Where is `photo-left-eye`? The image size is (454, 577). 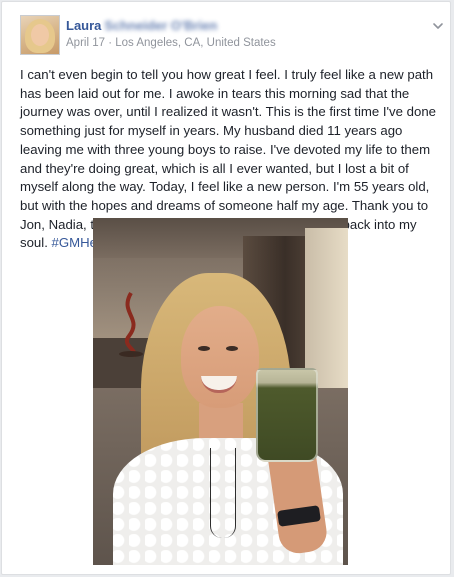 photo-left-eye is located at coordinates (204, 348).